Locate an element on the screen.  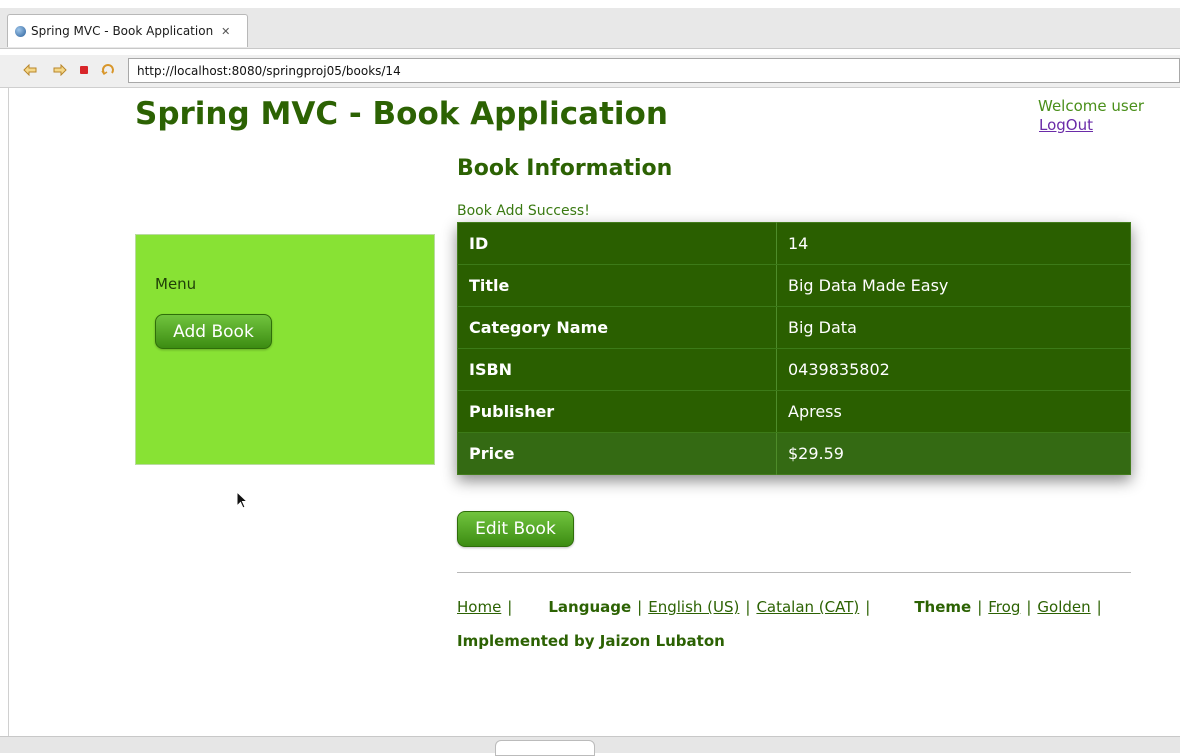
menu-label: Menu is located at coordinates (176, 284).